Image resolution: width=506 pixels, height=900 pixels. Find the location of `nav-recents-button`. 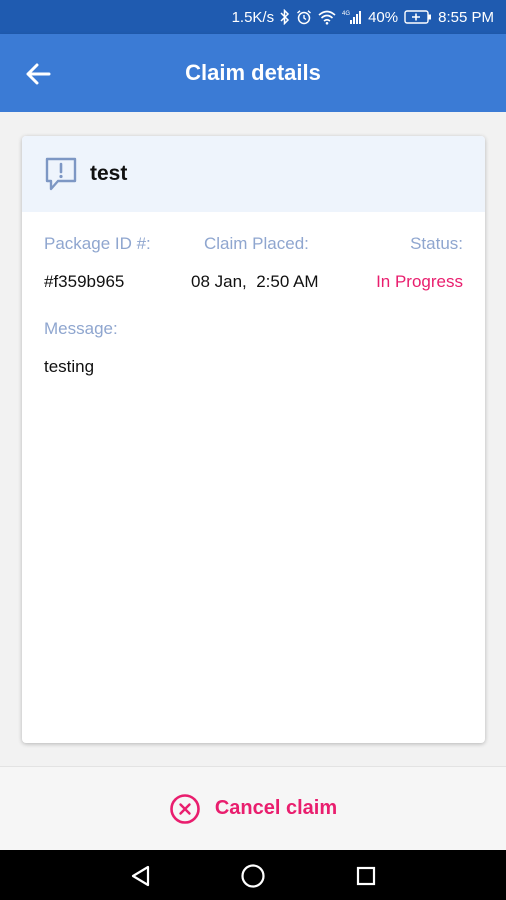

nav-recents-button is located at coordinates (366, 876).